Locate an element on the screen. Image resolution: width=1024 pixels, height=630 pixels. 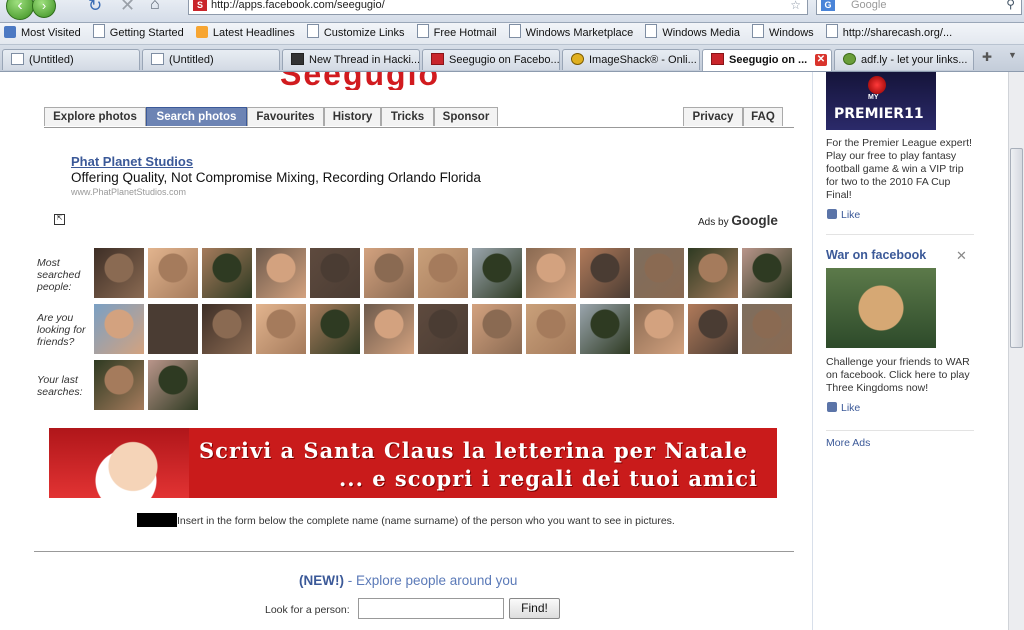
adfly-icon is located at coordinates (849, 59).